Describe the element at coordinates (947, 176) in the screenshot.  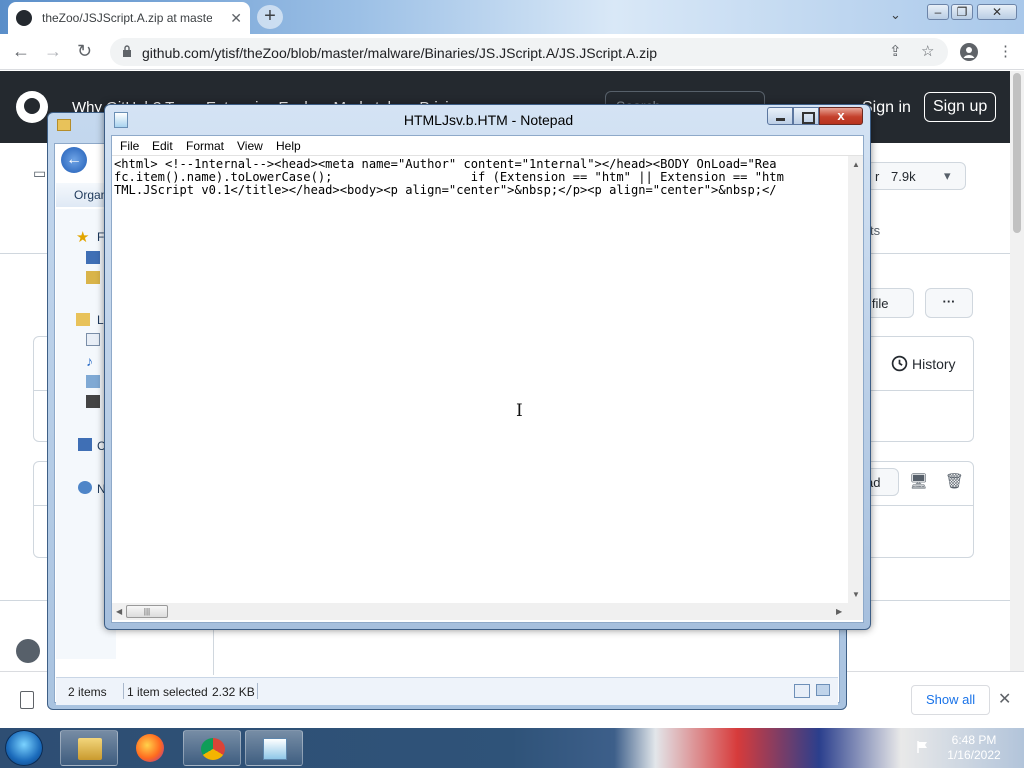
I see `chevron-down-icon: ▾` at that location.